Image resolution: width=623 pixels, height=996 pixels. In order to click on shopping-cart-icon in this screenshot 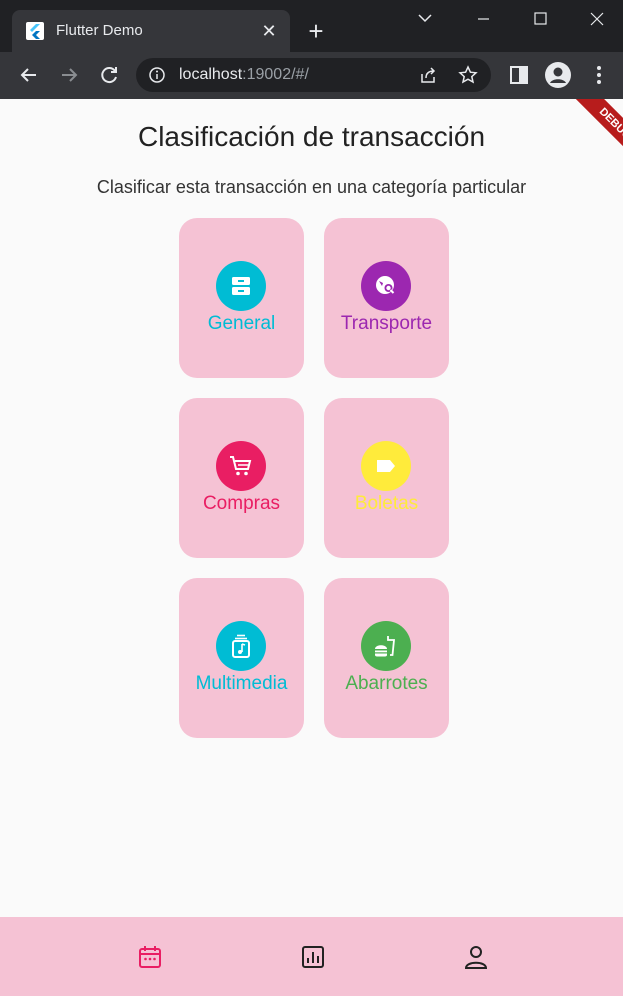, I will do `click(241, 466)`.